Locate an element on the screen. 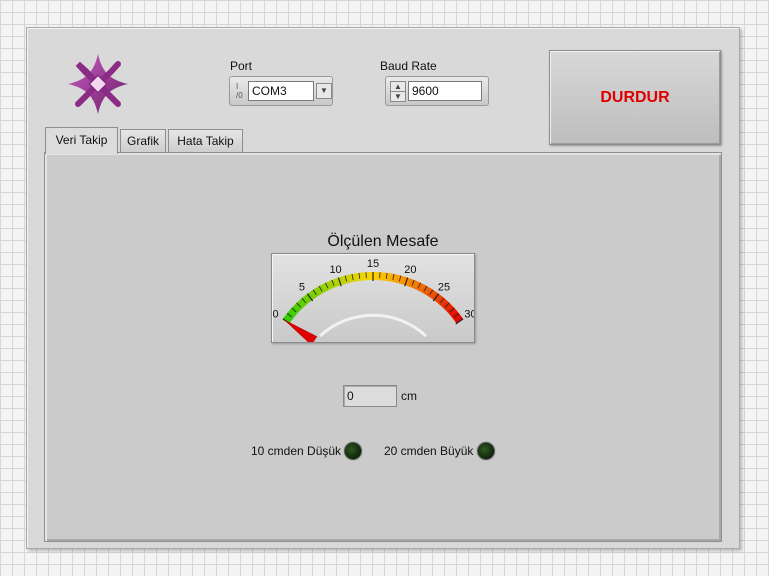  gauge-needle is located at coordinates (301, 332).